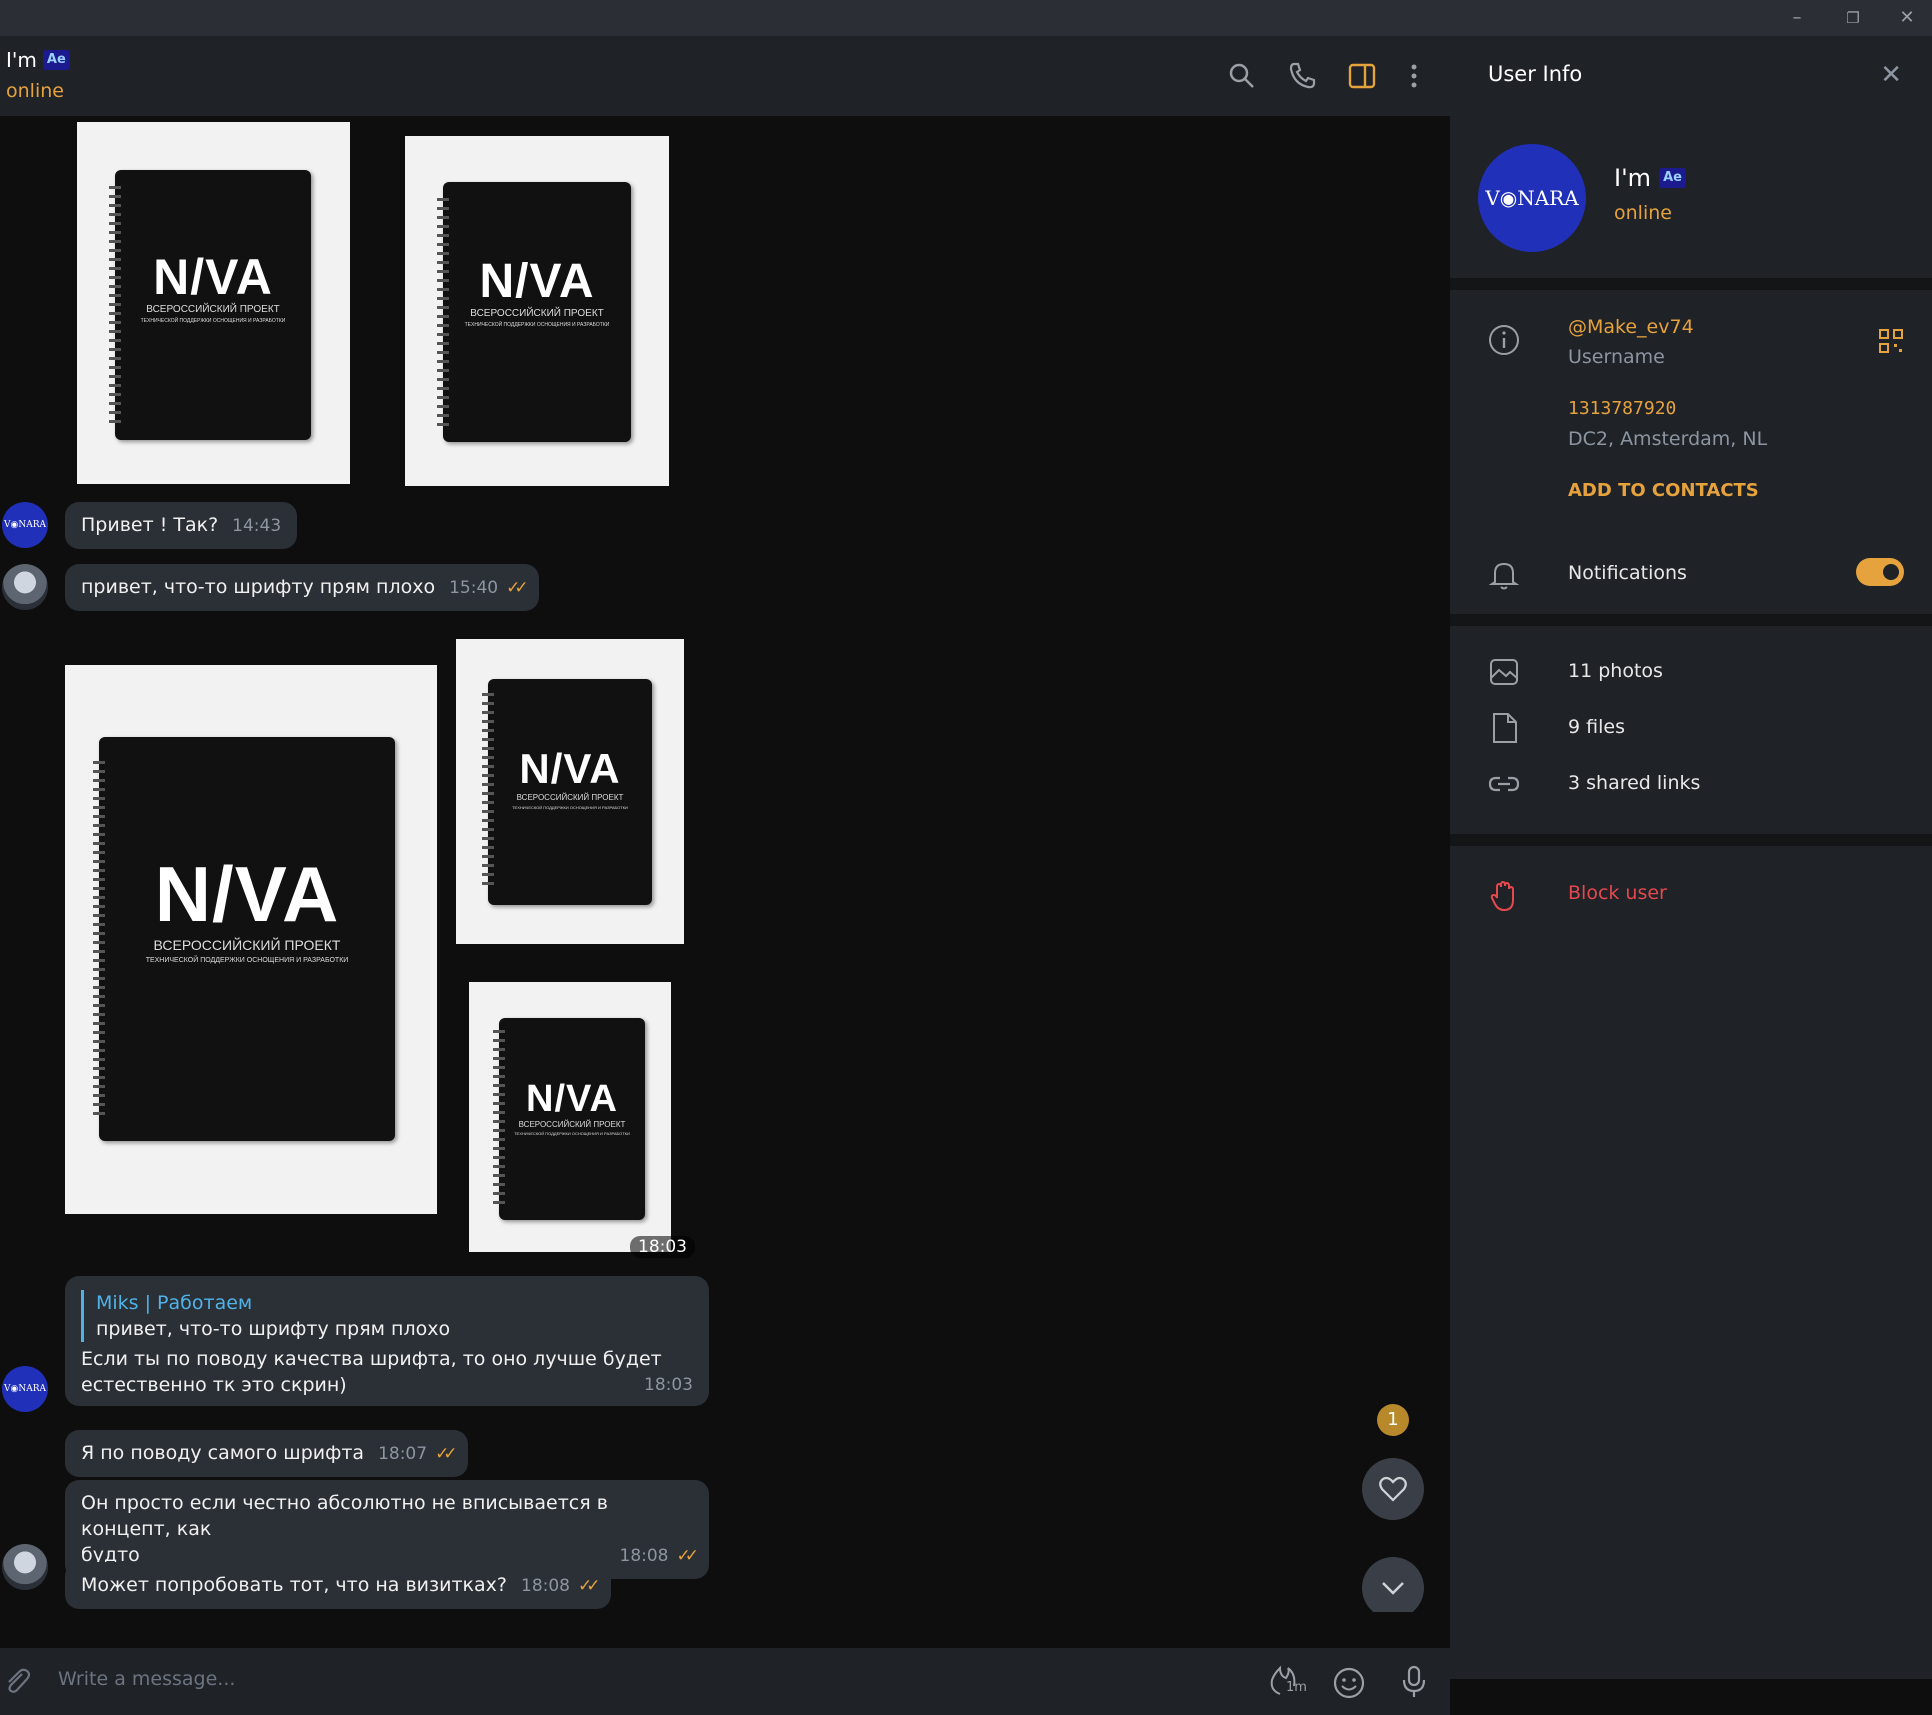 This screenshot has height=1715, width=1932. What do you see at coordinates (21, 60) in the screenshot?
I see `chat-name: I'm` at bounding box center [21, 60].